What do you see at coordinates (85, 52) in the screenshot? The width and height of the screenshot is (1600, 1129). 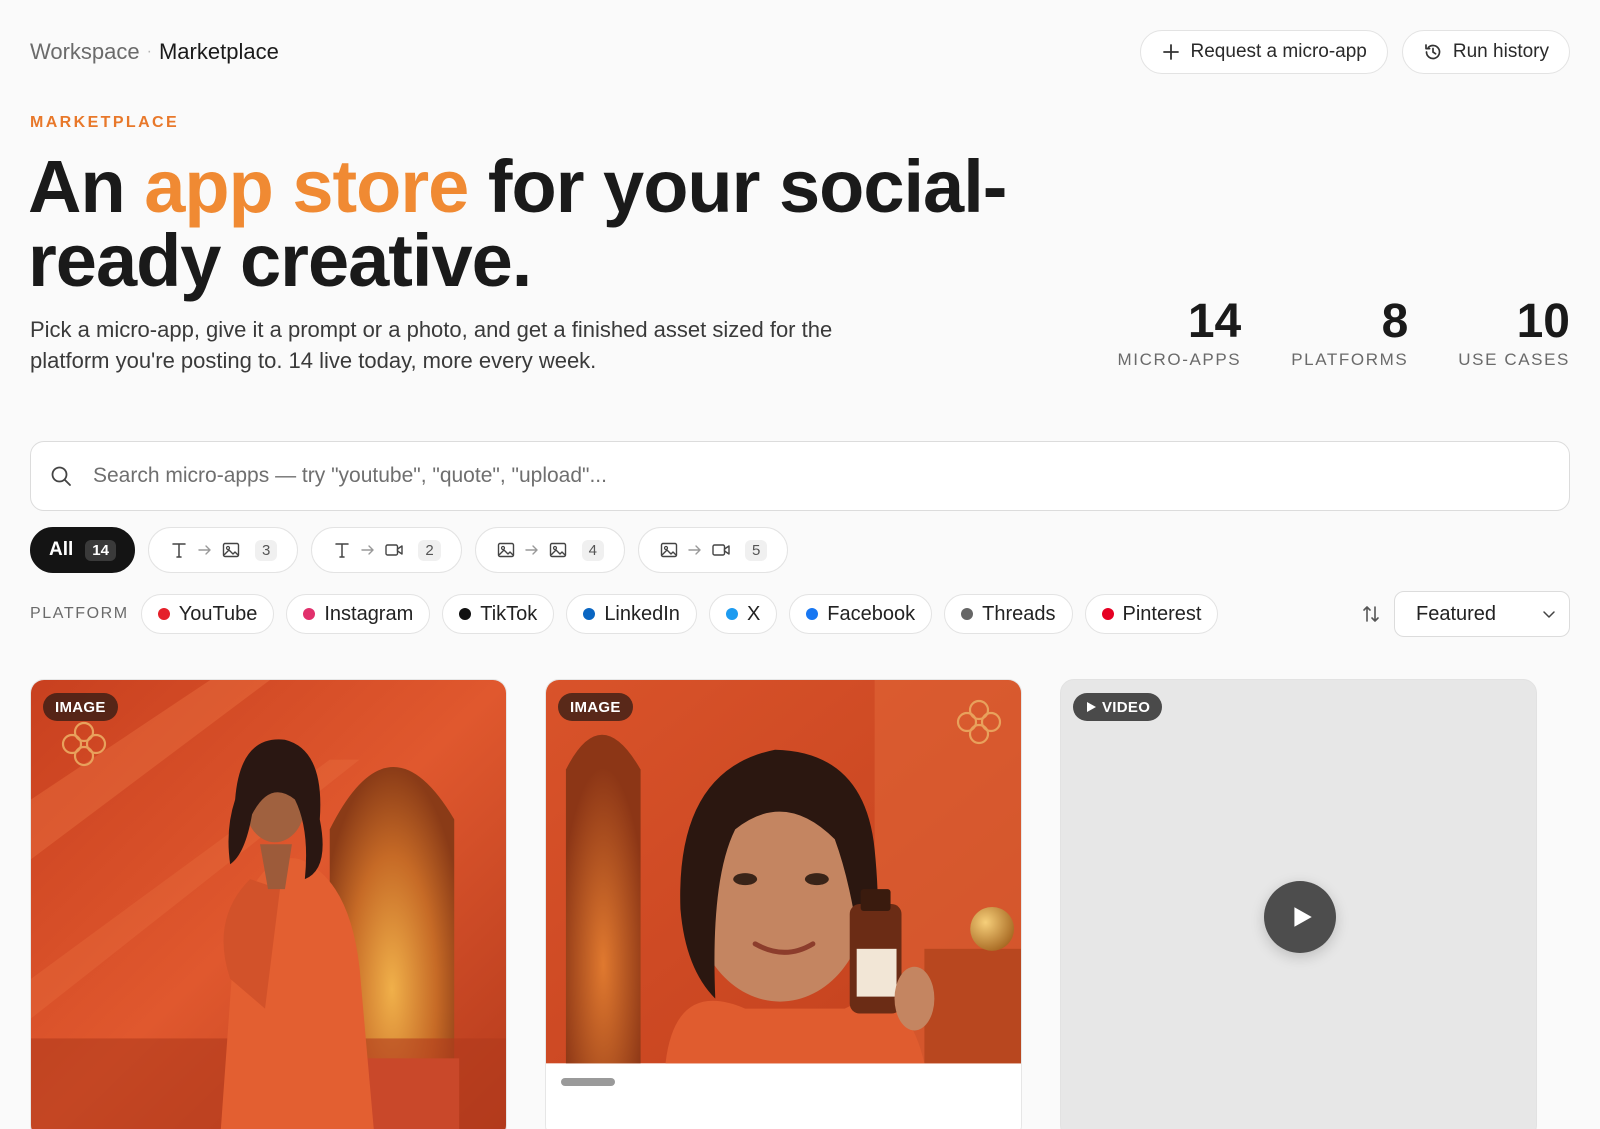 I see `breadcrumb-workspace: Workspace` at bounding box center [85, 52].